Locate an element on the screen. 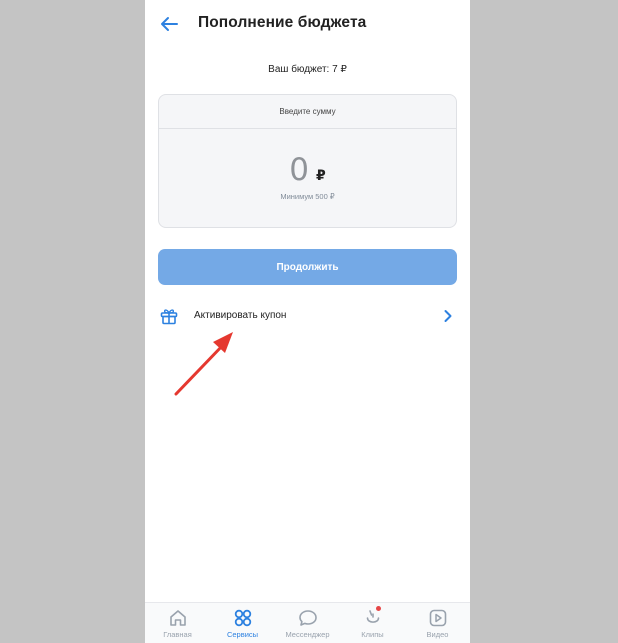 This screenshot has height=643, width=618. video-icon is located at coordinates (437, 618).